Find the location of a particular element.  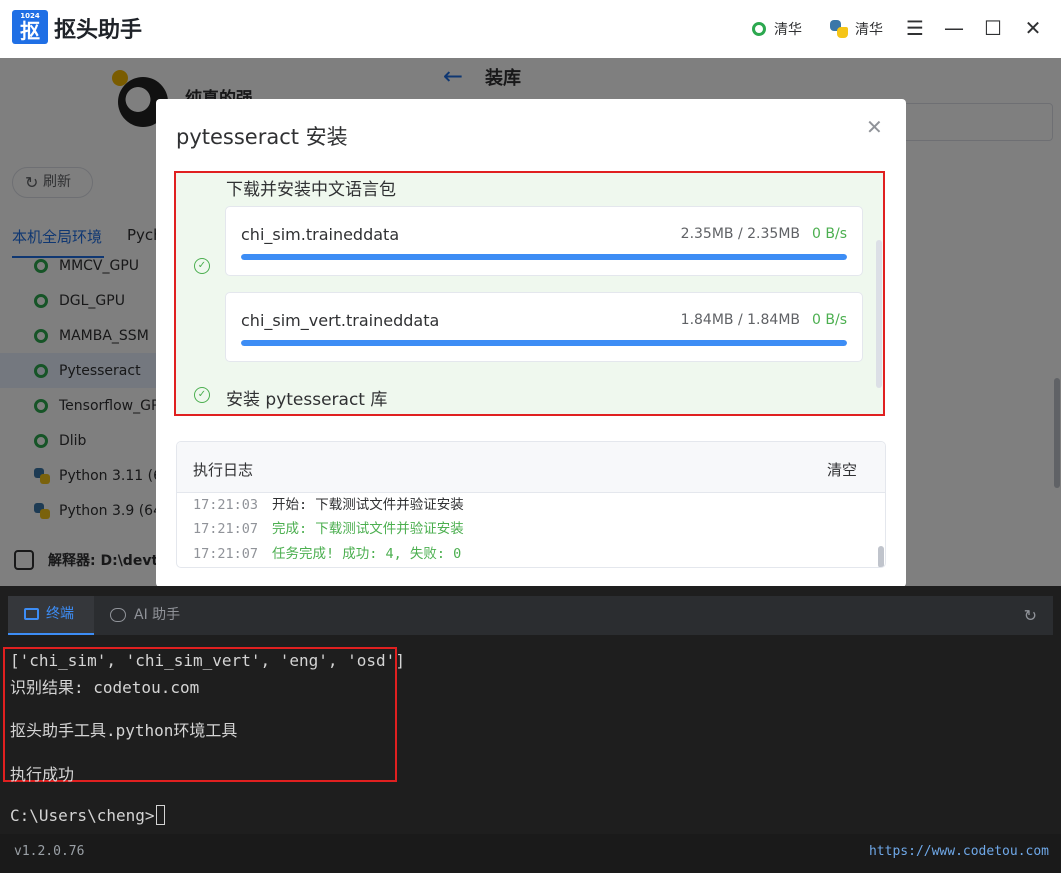

download-size: 1.84MB / 1.84MB is located at coordinates (740, 320).